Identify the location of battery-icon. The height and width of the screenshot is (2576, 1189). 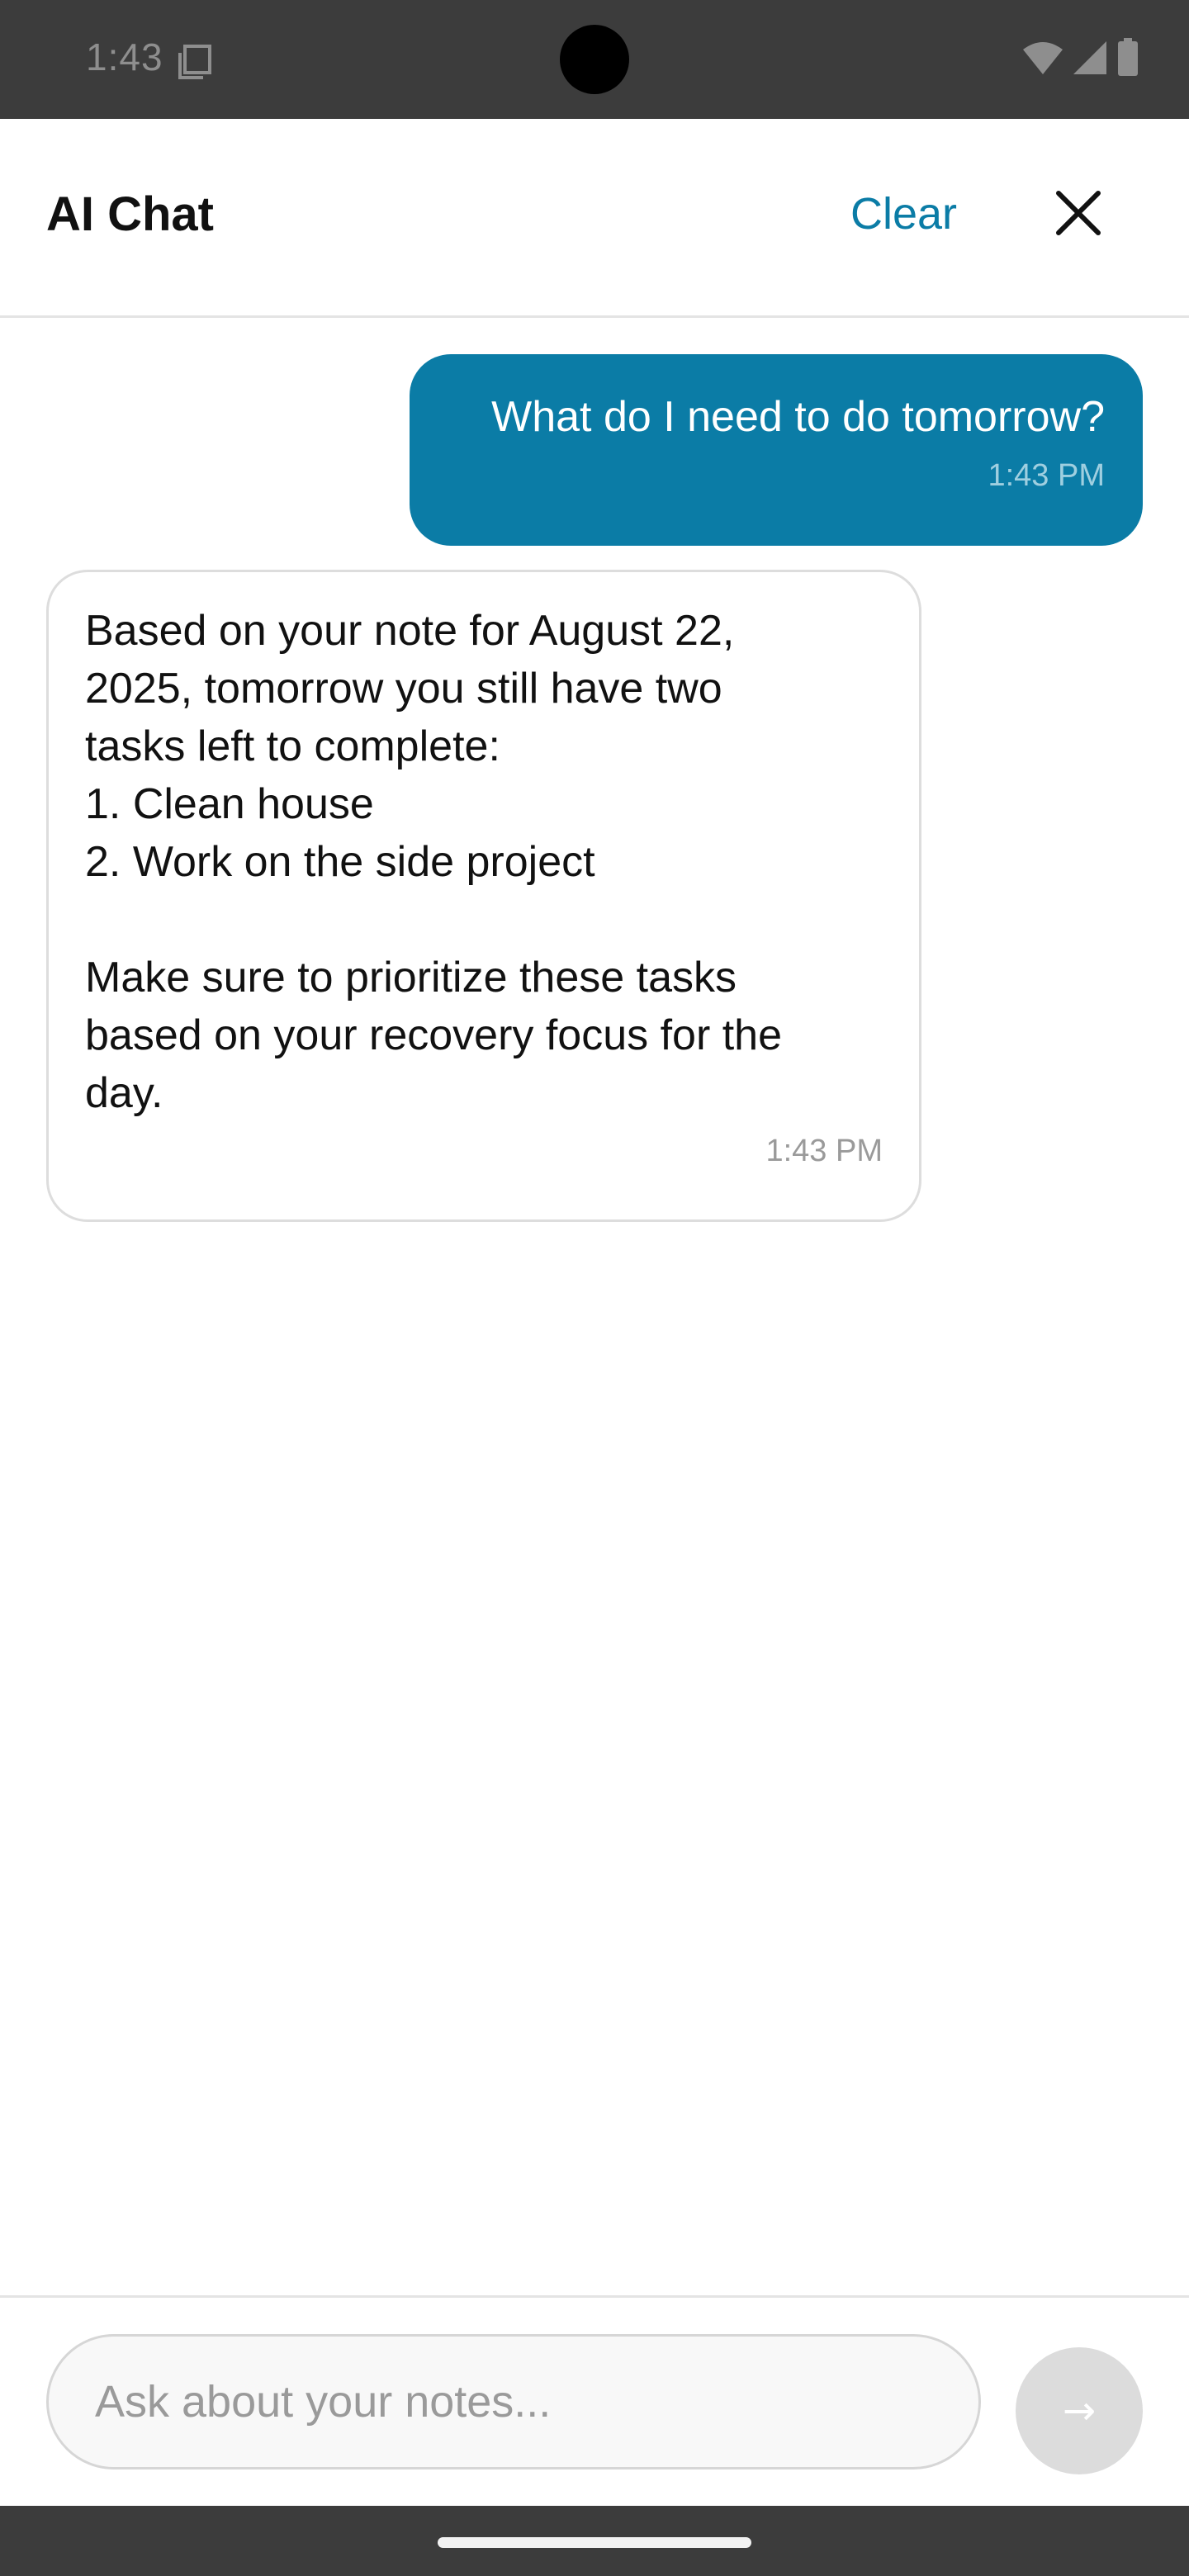
(1128, 57).